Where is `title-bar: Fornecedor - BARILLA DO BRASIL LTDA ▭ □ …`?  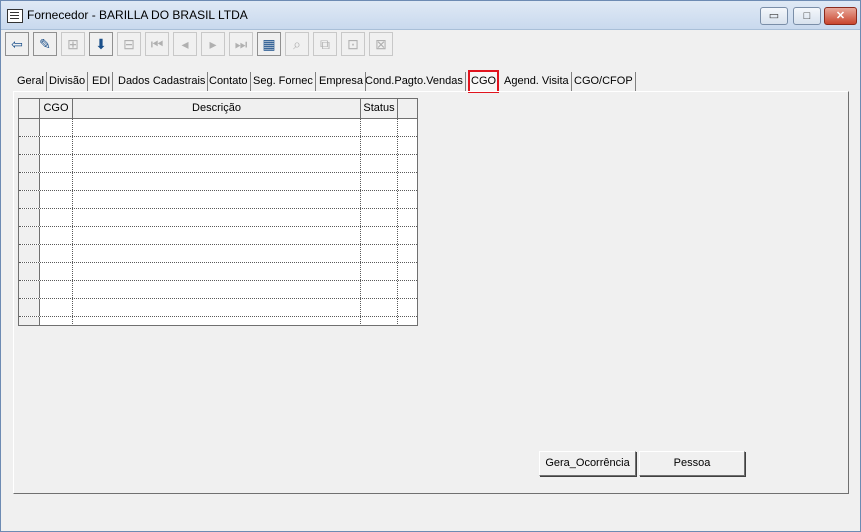 title-bar: Fornecedor - BARILLA DO BRASIL LTDA ▭ □ … is located at coordinates (430, 15).